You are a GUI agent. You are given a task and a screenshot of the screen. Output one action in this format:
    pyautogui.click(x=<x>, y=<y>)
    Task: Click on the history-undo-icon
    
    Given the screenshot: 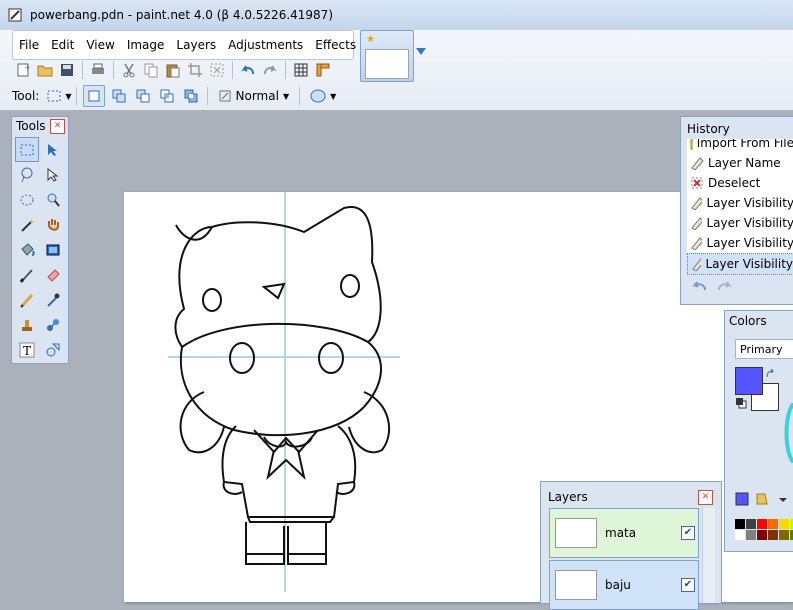 What is the action you would take?
    pyautogui.click(x=699, y=286)
    